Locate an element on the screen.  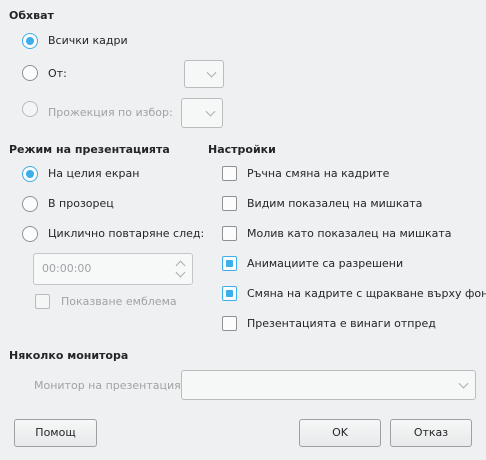
presentation-monitor-label: Монитор на презентацията is located at coordinates (114, 385).